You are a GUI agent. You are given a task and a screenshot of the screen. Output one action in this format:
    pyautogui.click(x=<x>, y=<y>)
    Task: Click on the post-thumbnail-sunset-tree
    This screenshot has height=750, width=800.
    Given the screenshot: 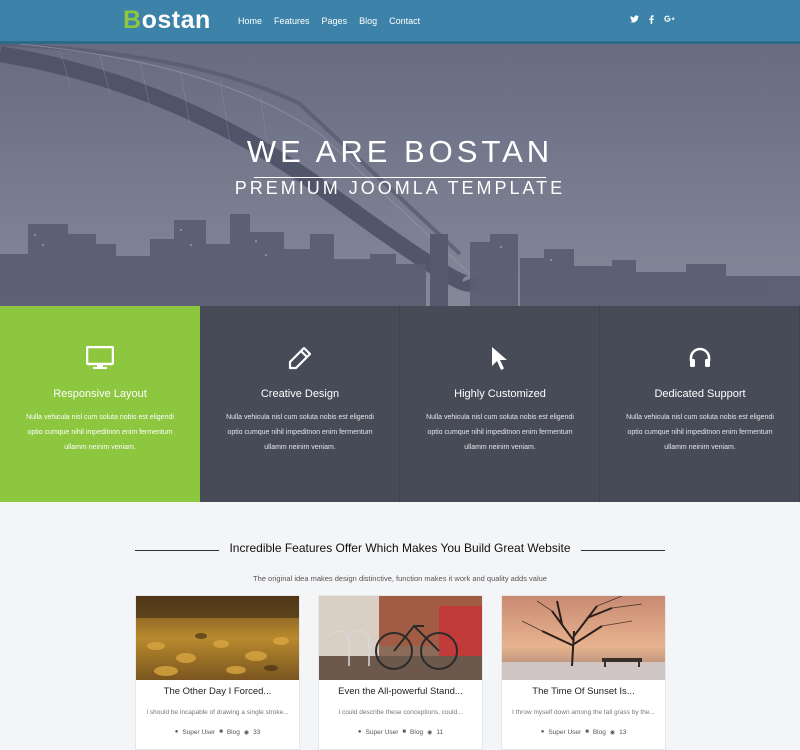 What is the action you would take?
    pyautogui.click(x=583, y=638)
    